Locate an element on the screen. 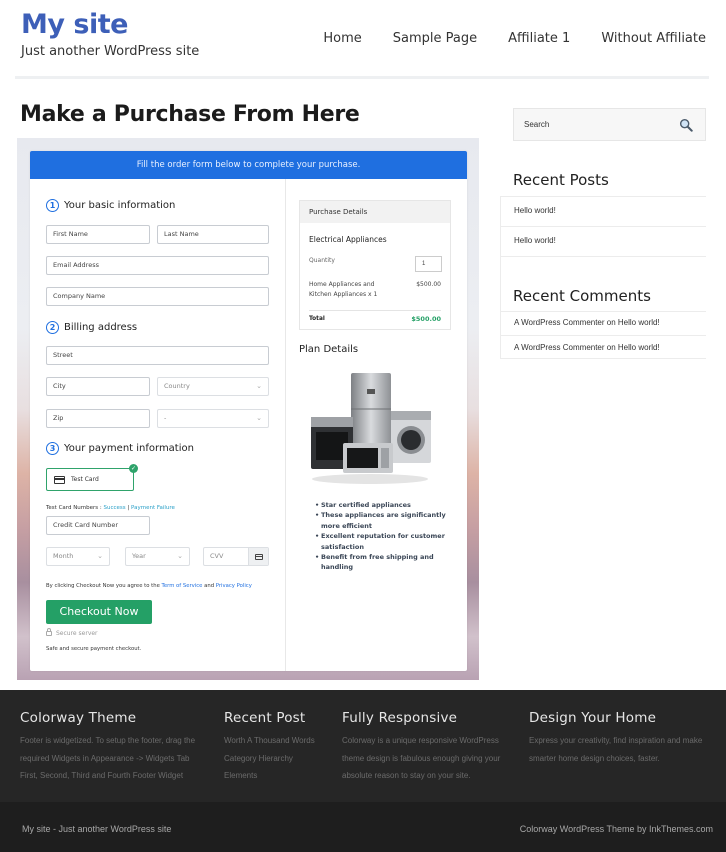  section-payment-title: Your payment information is located at coordinates (129, 448).